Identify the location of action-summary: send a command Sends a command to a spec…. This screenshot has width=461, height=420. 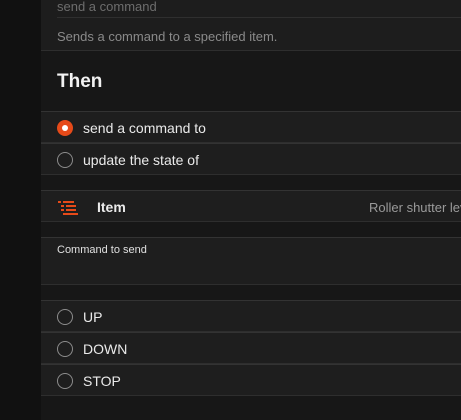
(251, 25).